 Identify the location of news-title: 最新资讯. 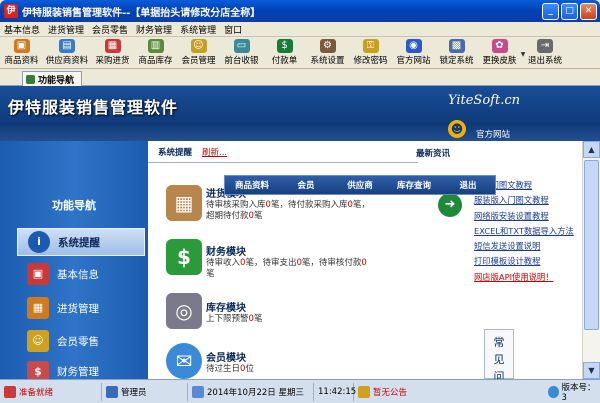
(433, 154).